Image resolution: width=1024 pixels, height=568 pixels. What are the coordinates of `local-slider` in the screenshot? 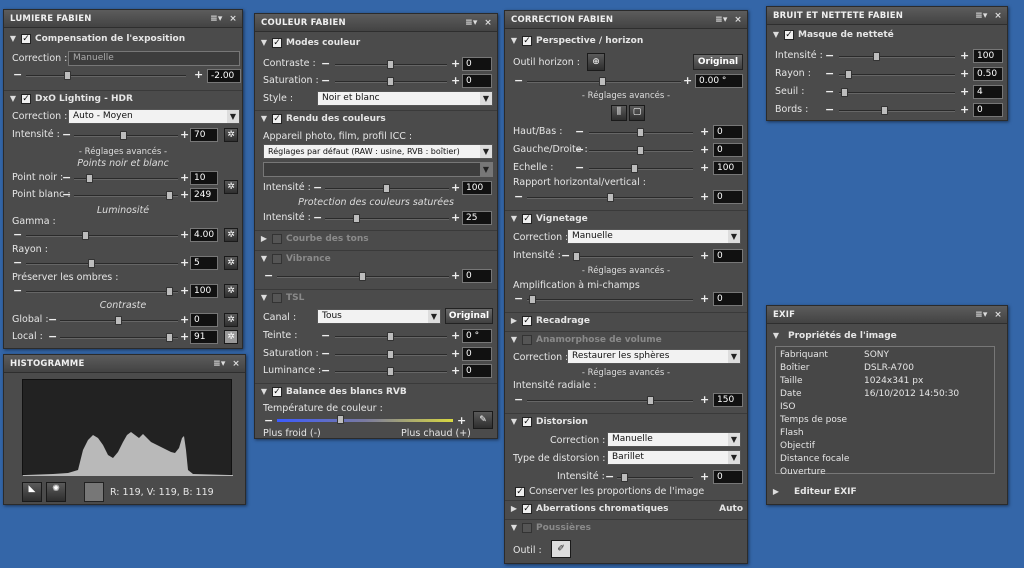 It's located at (119, 337).